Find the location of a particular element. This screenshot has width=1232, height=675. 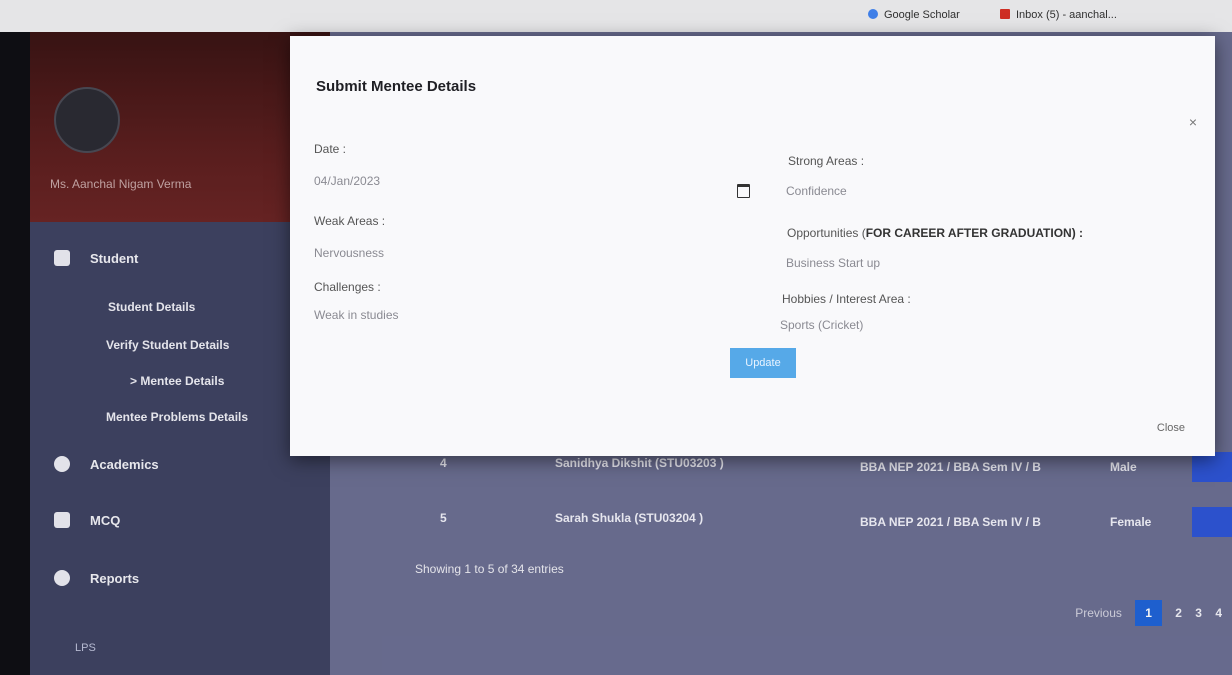

calendar-icon is located at coordinates (743, 191).